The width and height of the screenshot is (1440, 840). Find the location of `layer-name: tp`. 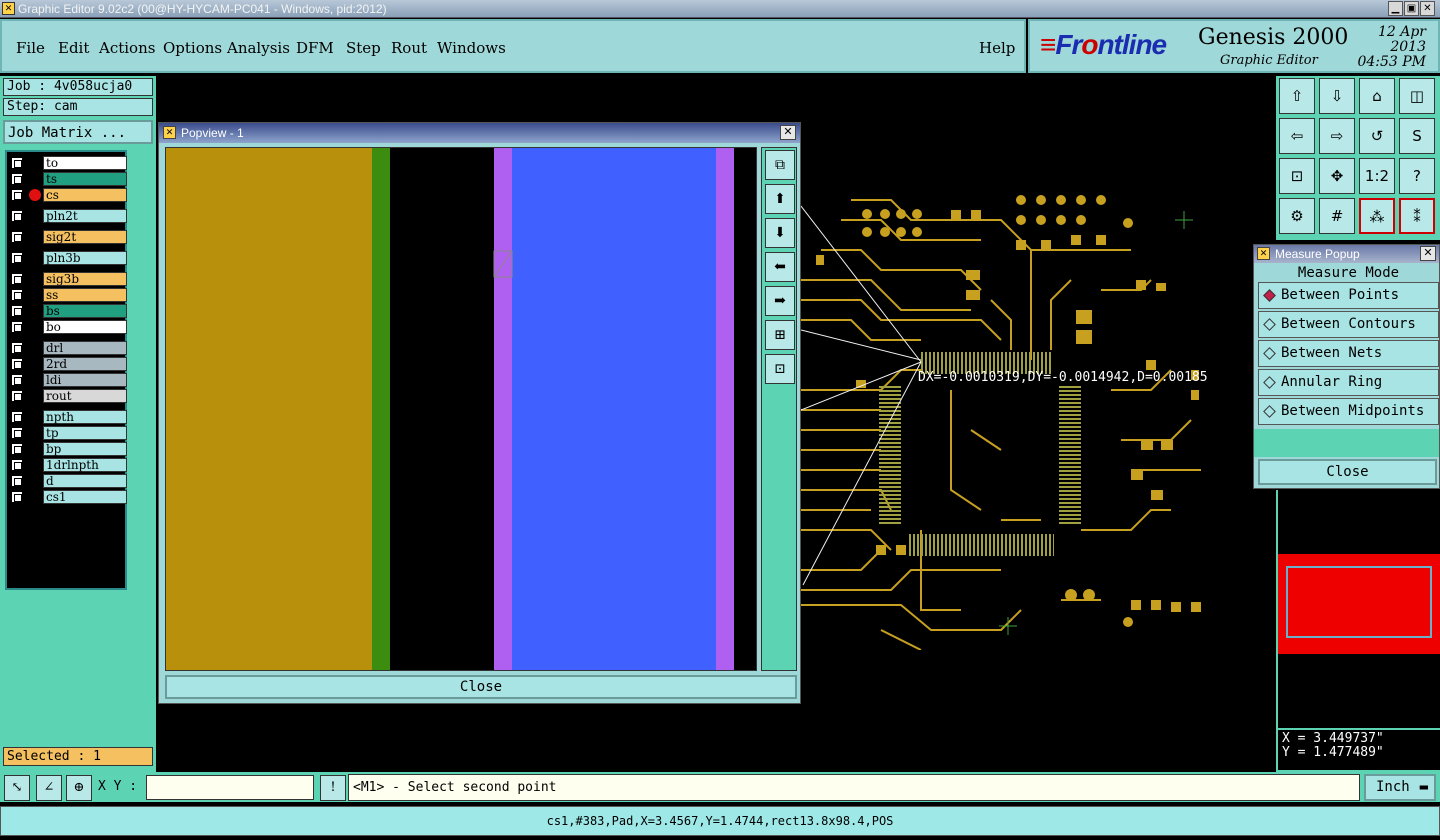

layer-name: tp is located at coordinates (85, 433).